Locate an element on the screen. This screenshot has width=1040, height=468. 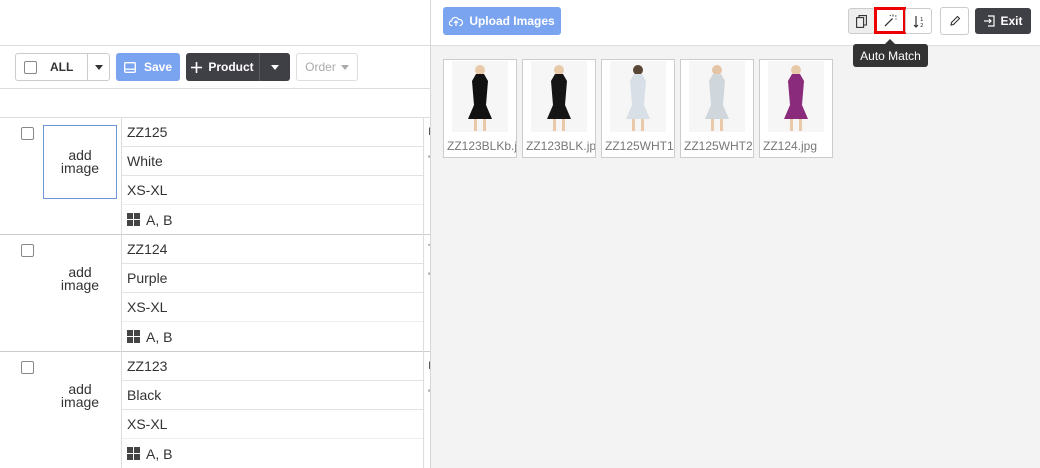
image-thumbnail: ZZ125WHT2.jpg is located at coordinates (717, 108).